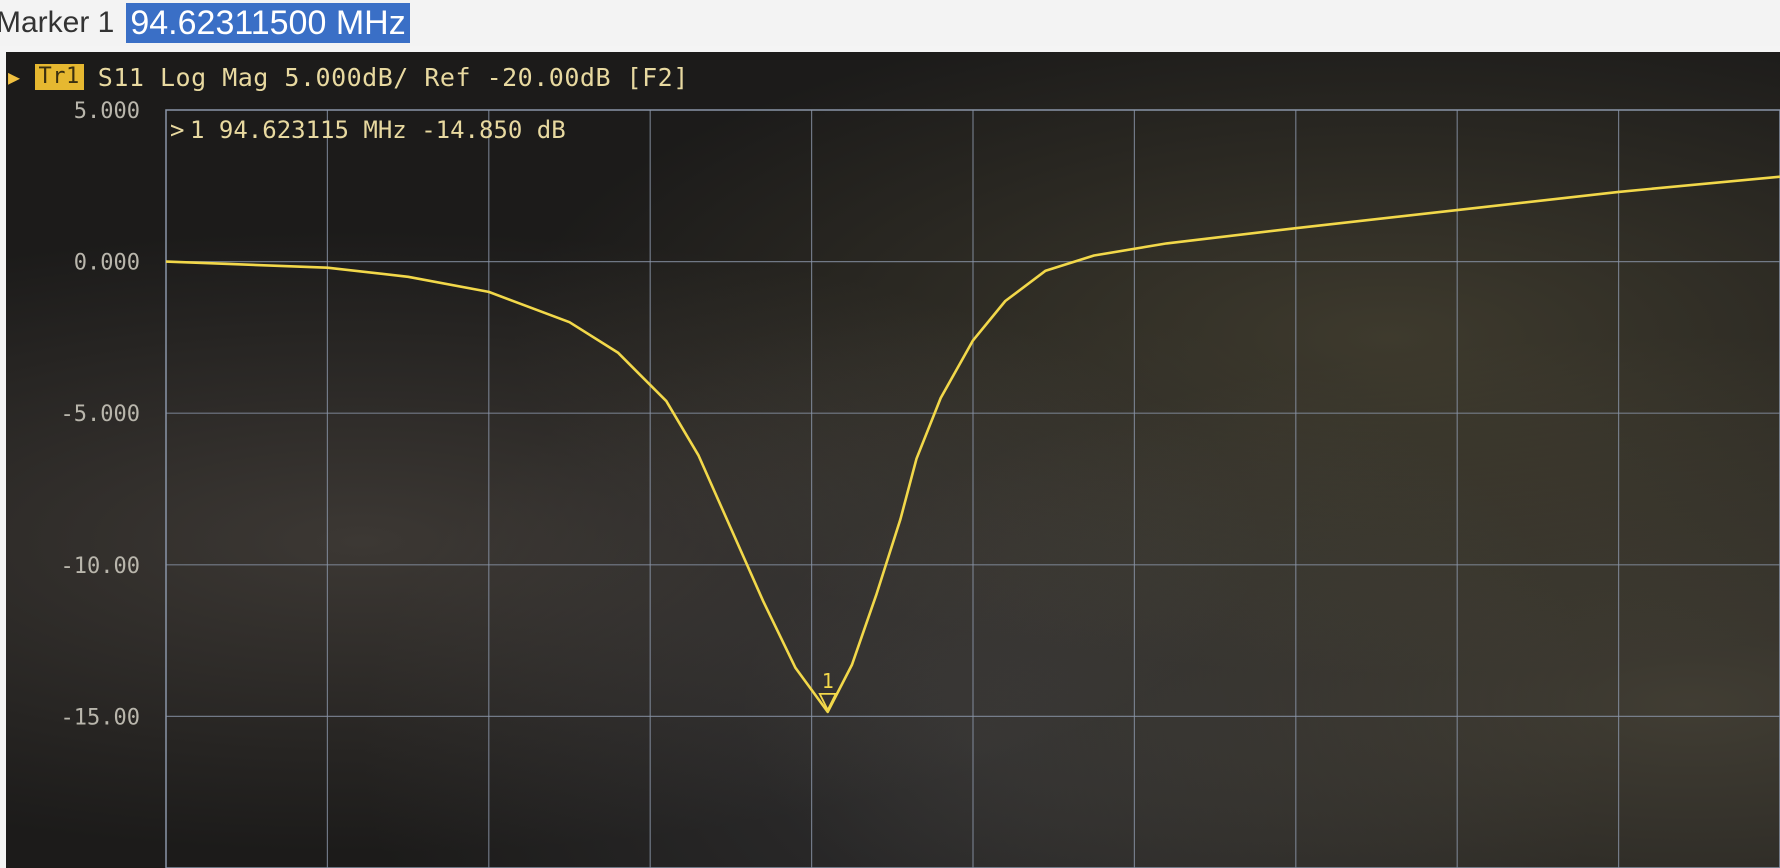 The width and height of the screenshot is (1780, 868). I want to click on marker-tag: 1, so click(828, 681).